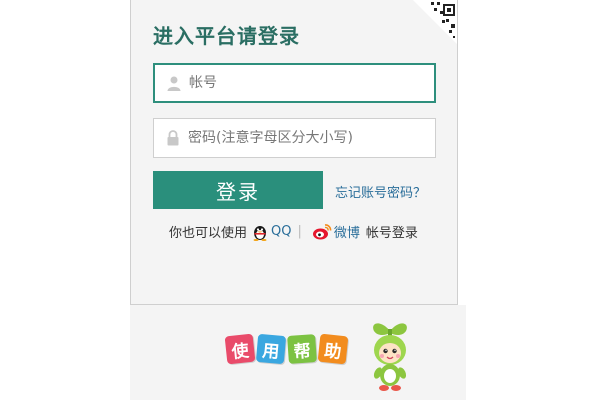  I want to click on help-tile: 帮, so click(302, 349).